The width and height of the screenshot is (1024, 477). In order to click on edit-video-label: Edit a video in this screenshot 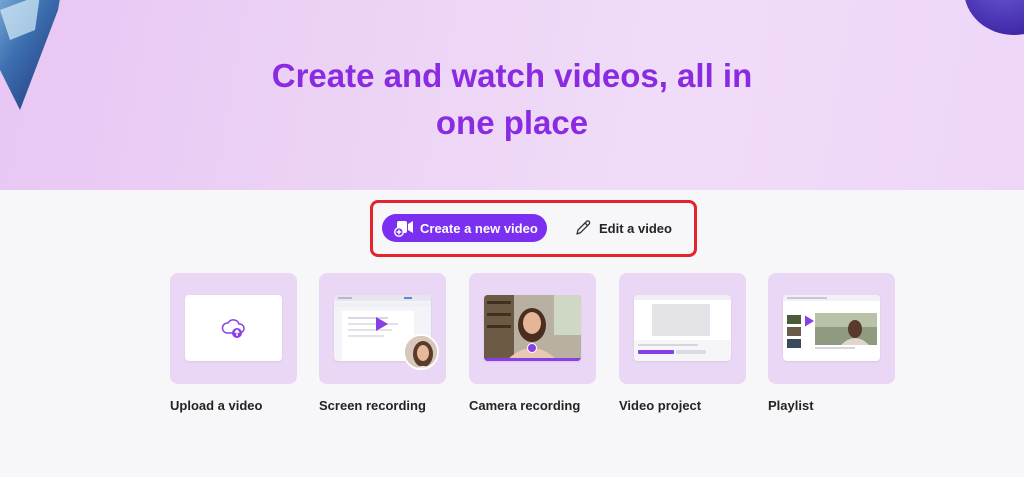, I will do `click(635, 228)`.